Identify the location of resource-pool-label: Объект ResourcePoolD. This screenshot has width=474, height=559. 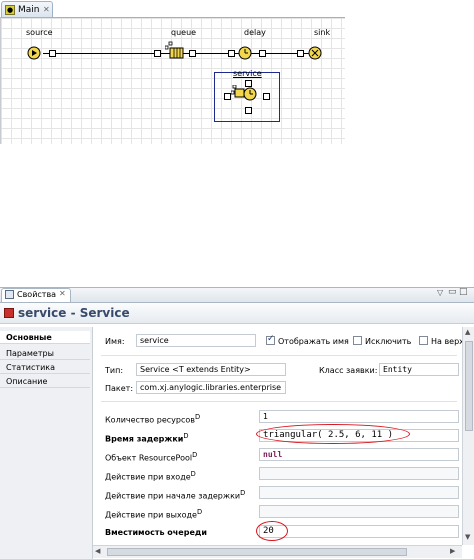
(151, 457).